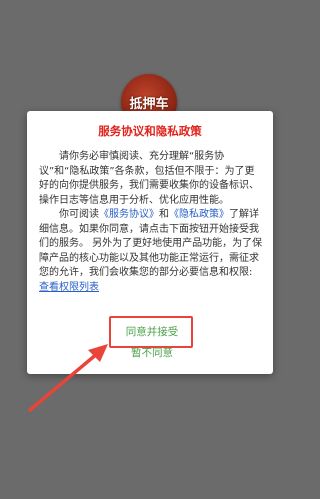 This screenshot has width=320, height=499. I want to click on dialog-title: 服务协议和隐私政策, so click(150, 131).